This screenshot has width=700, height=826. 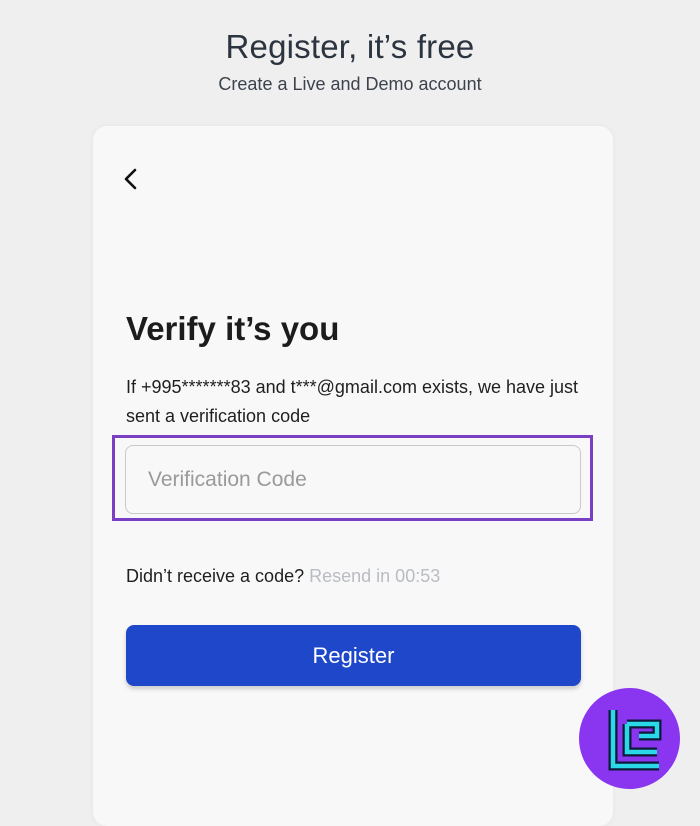 I want to click on chevron-left-icon, so click(x=130, y=179).